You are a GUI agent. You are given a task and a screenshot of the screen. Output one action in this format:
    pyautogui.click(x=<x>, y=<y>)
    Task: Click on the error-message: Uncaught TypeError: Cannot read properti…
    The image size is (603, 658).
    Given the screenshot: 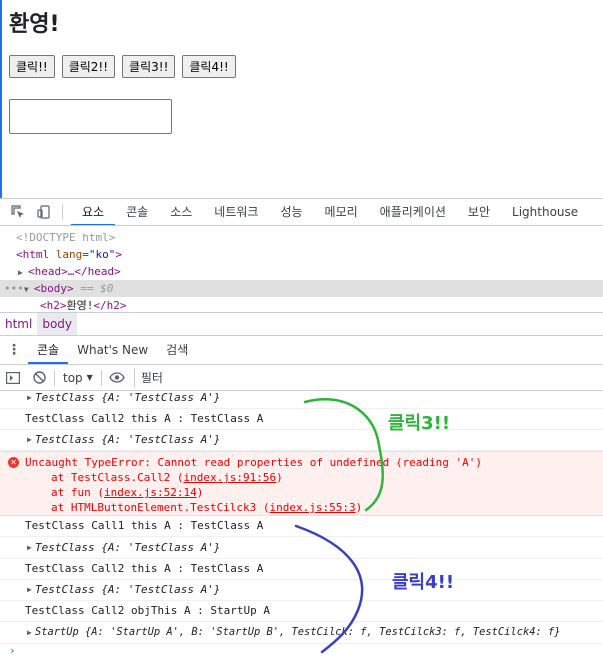 What is the action you would take?
    pyautogui.click(x=314, y=462)
    